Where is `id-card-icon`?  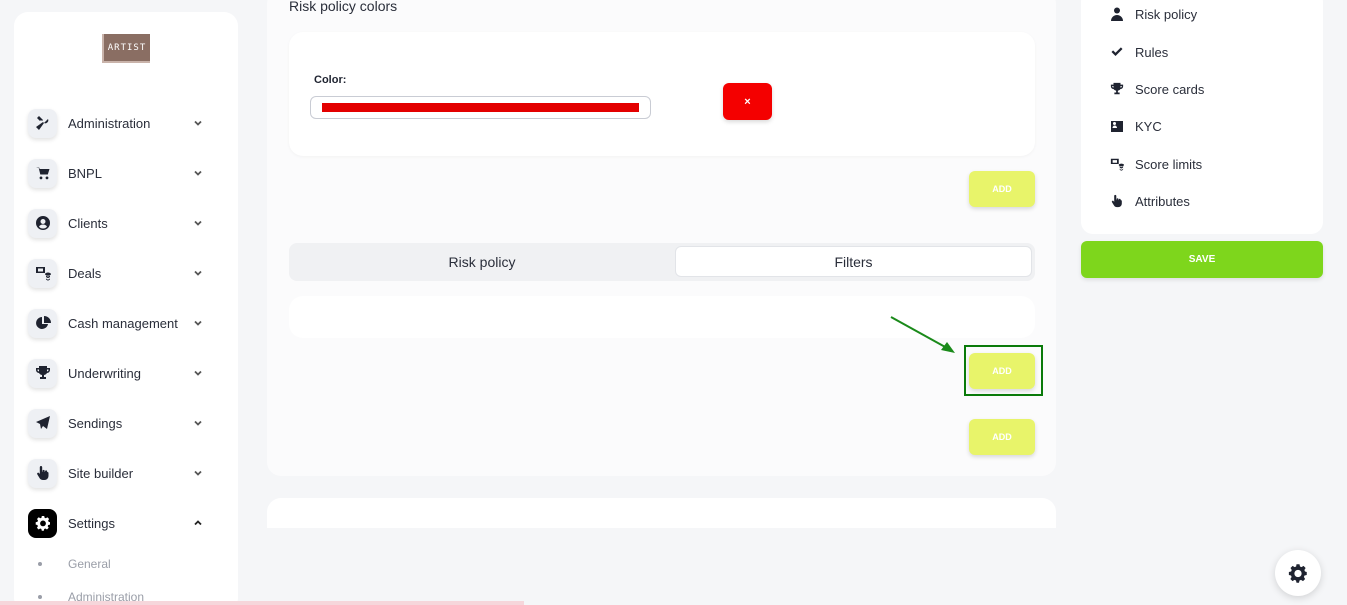
id-card-icon is located at coordinates (1117, 126).